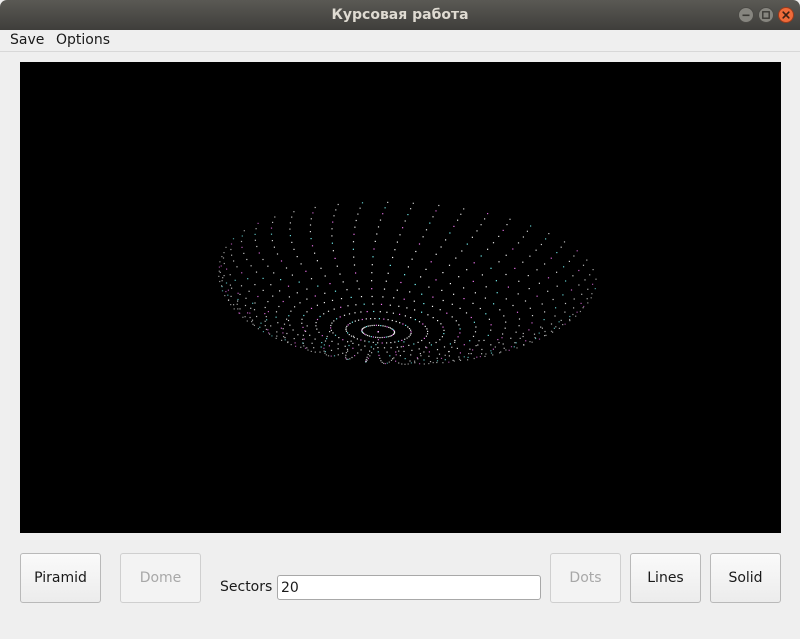 The image size is (800, 639). What do you see at coordinates (665, 578) in the screenshot?
I see `lines-button: Lines` at bounding box center [665, 578].